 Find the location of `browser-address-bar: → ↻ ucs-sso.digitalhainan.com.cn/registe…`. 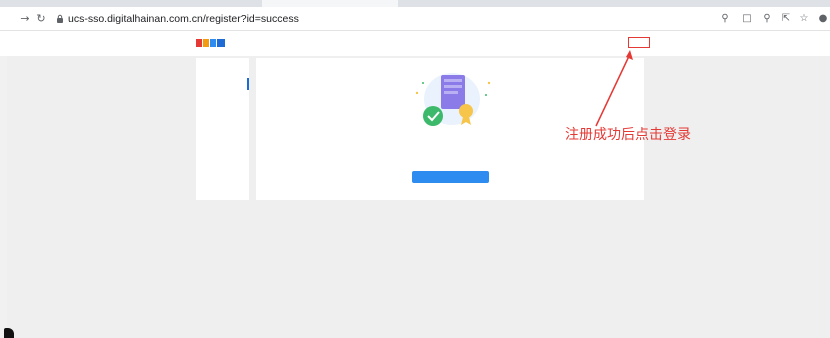

browser-address-bar: → ↻ ucs-sso.digitalhainan.com.cn/registe… is located at coordinates (415, 19).